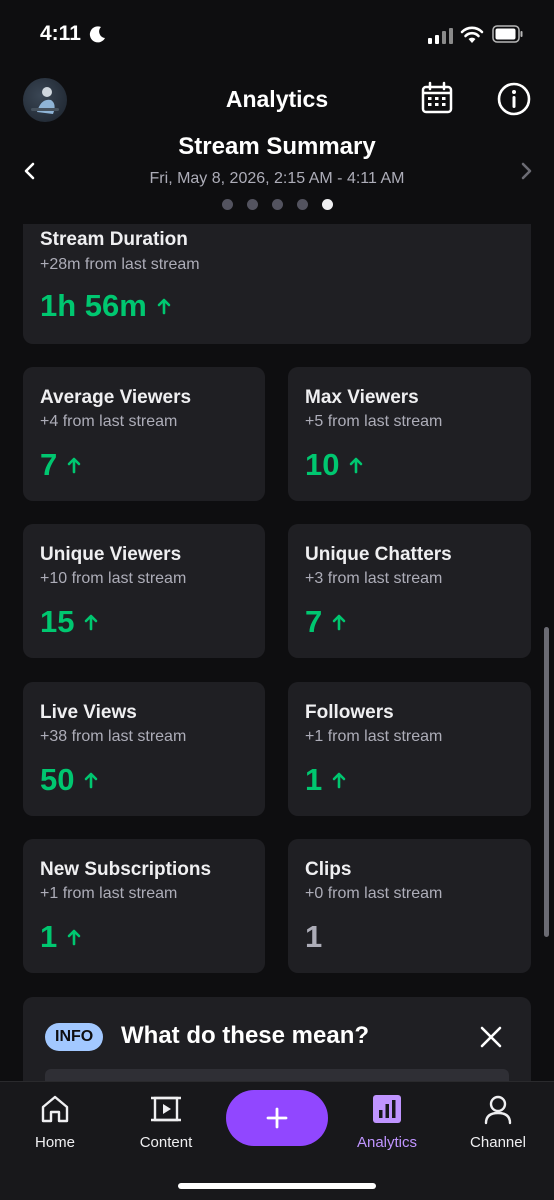  I want to click on stat-value: 15, so click(69, 622).